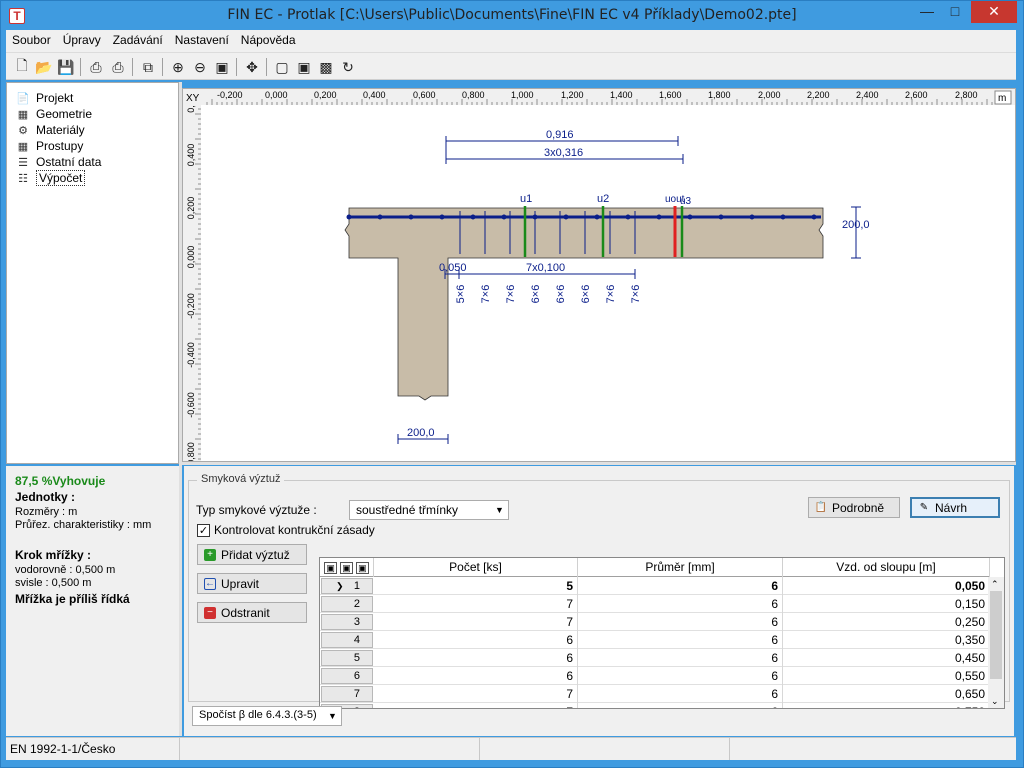  I want to click on horizontal-splitter, so click(599, 463).